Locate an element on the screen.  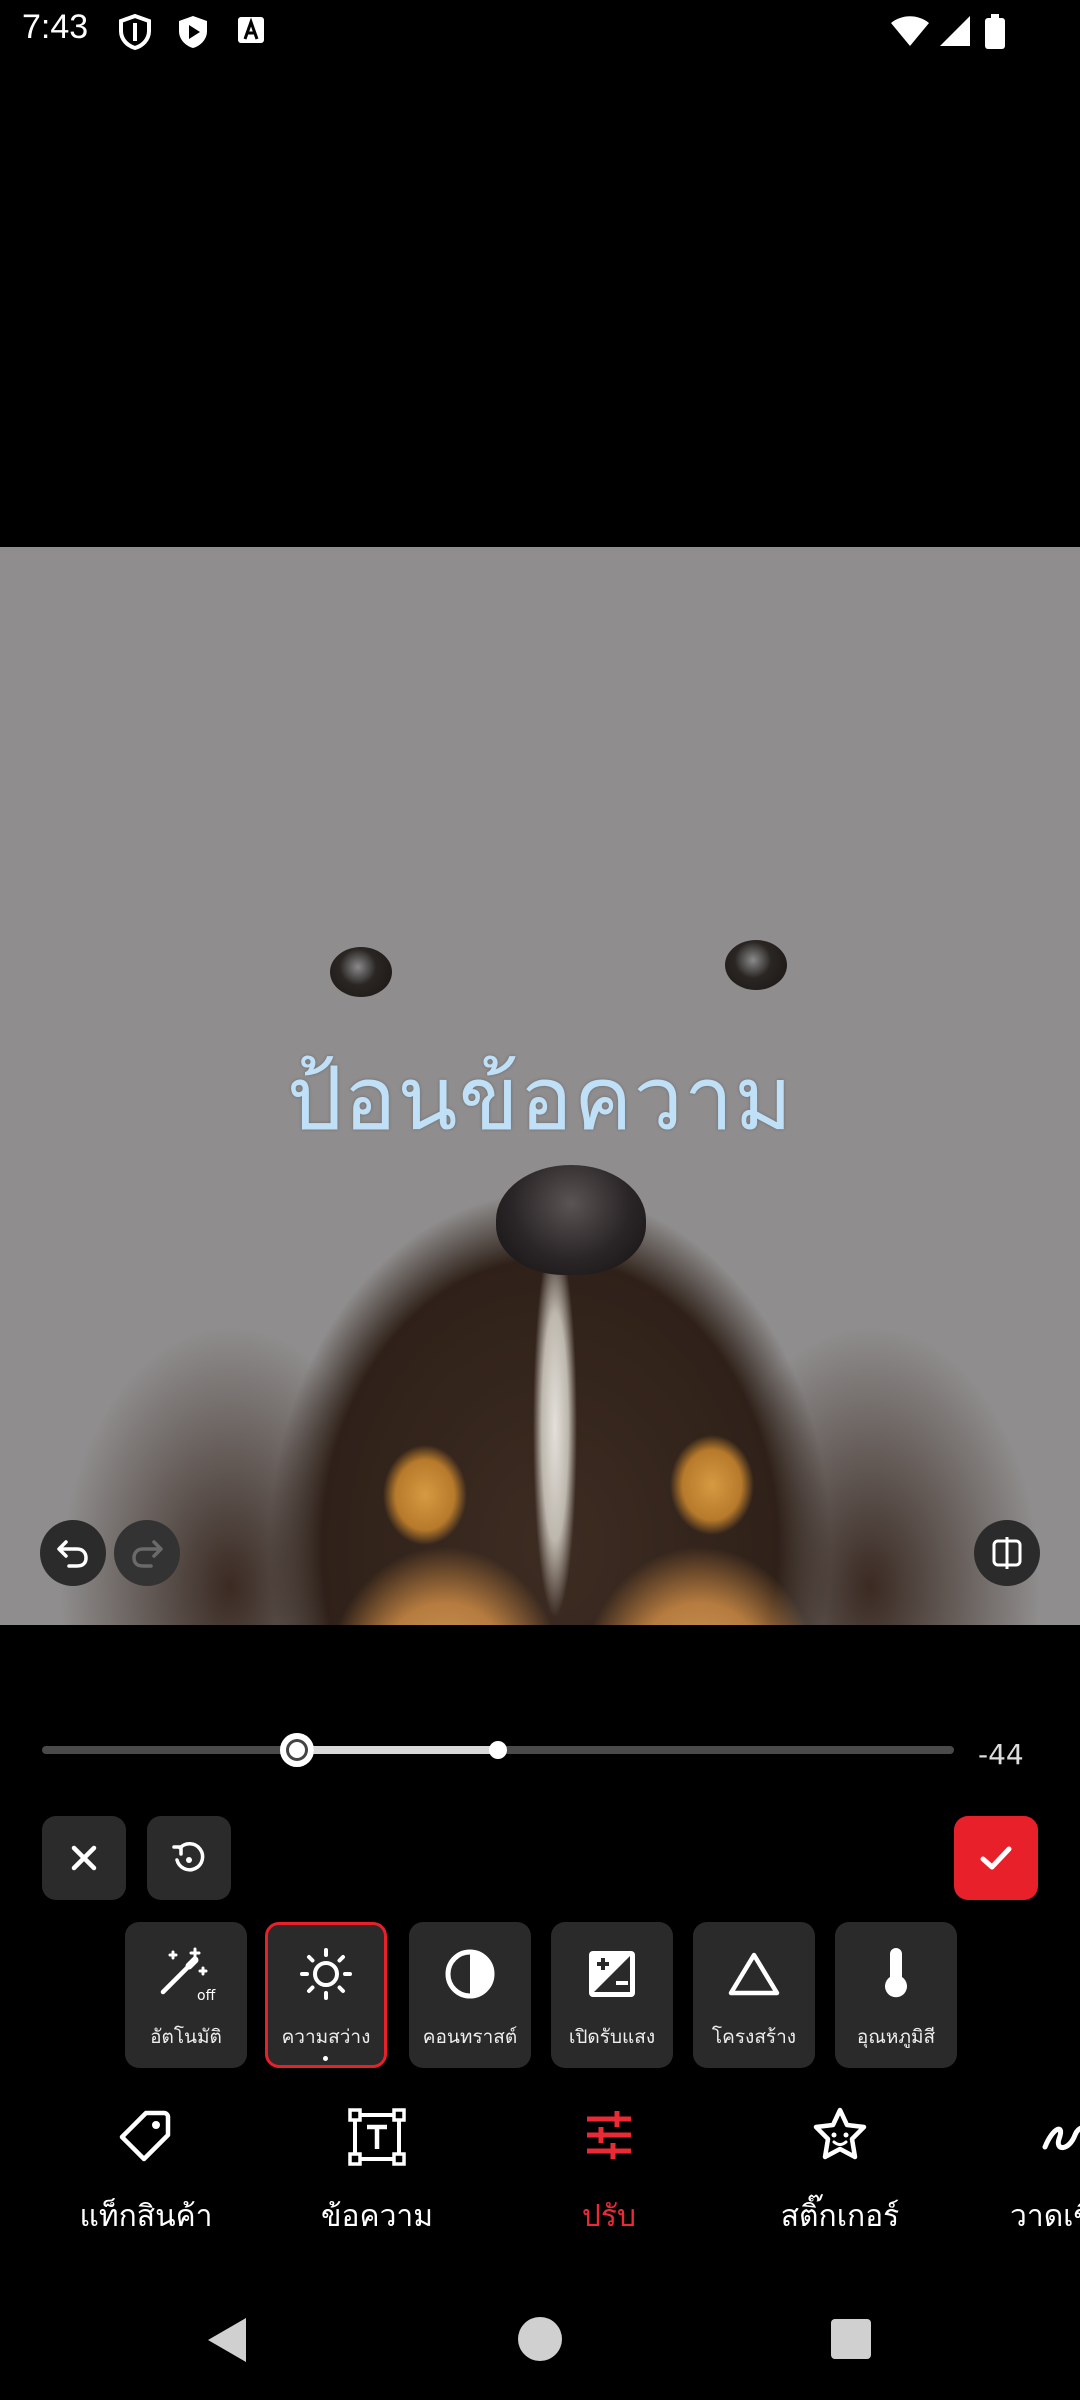
status-time: 7:43 is located at coordinates (55, 27).